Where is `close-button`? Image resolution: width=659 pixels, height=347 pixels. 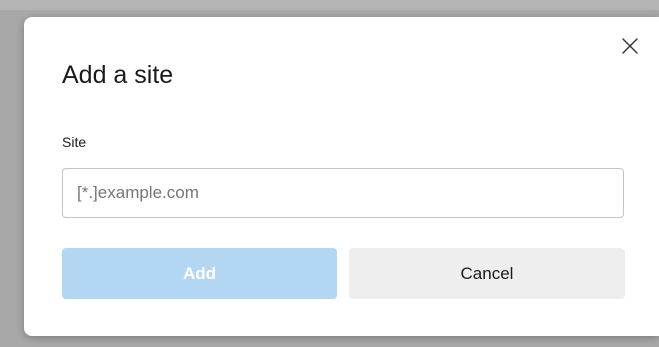 close-button is located at coordinates (630, 46).